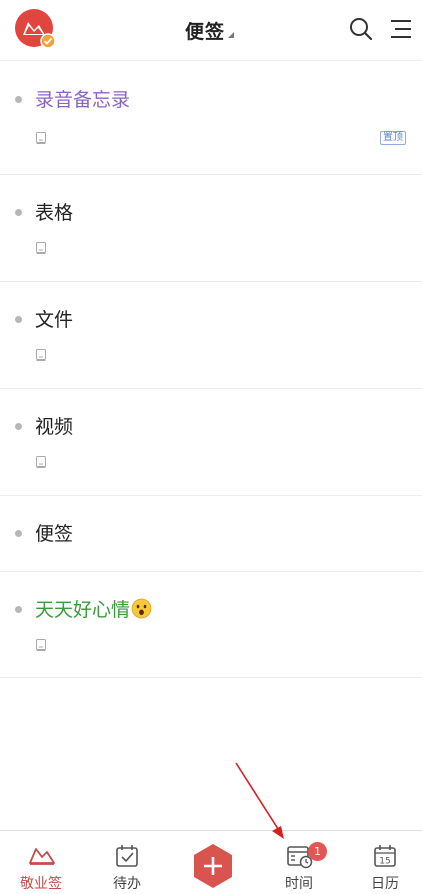  What do you see at coordinates (83, 610) in the screenshot?
I see `note-title: 天天好心情` at bounding box center [83, 610].